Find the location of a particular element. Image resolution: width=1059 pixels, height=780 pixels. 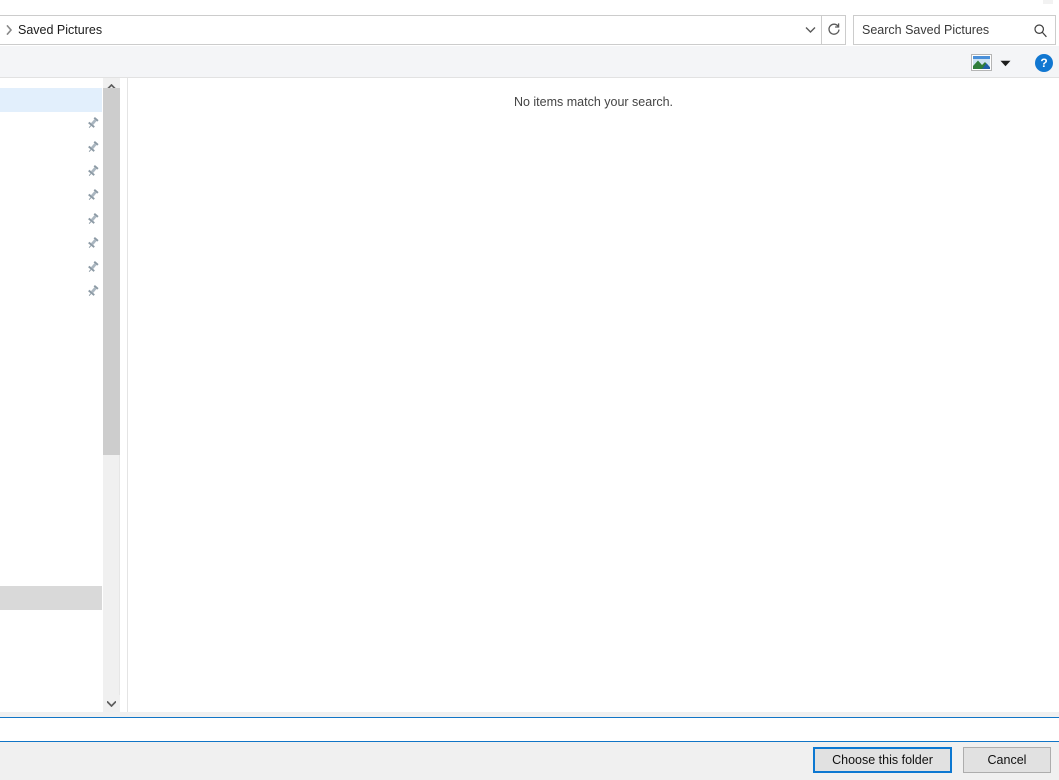

search-icon is located at coordinates (1040, 30).